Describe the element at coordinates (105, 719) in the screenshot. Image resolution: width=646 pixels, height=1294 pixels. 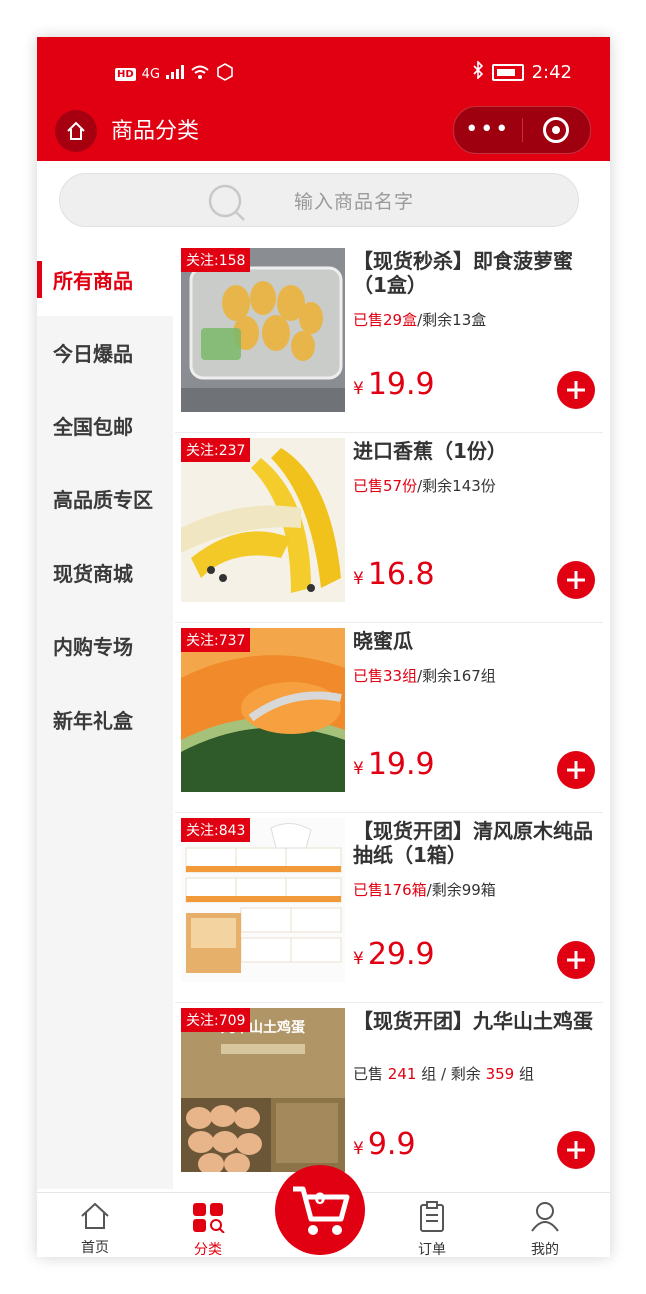
I see `sidebar-item-new-year-gifts: 新年礼盒` at that location.